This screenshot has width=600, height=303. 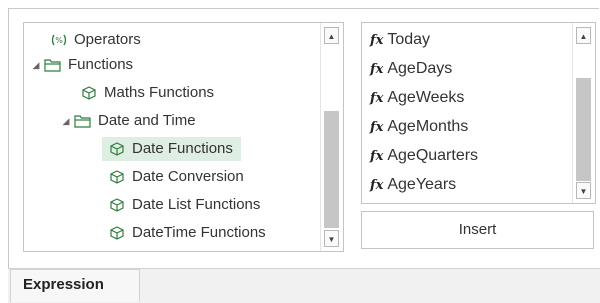 I want to click on function-item-today: fx Today, so click(x=400, y=40).